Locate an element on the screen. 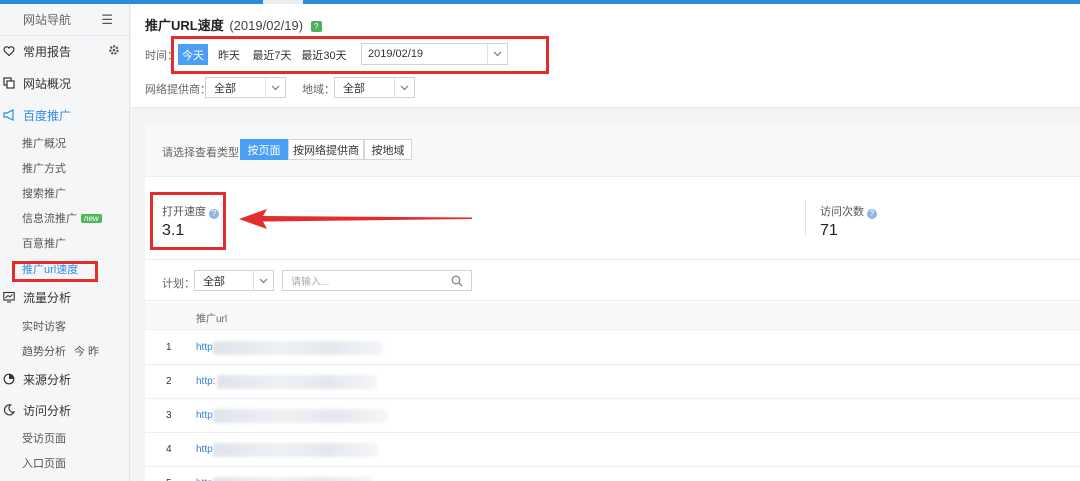  metric-divider is located at coordinates (805, 218).